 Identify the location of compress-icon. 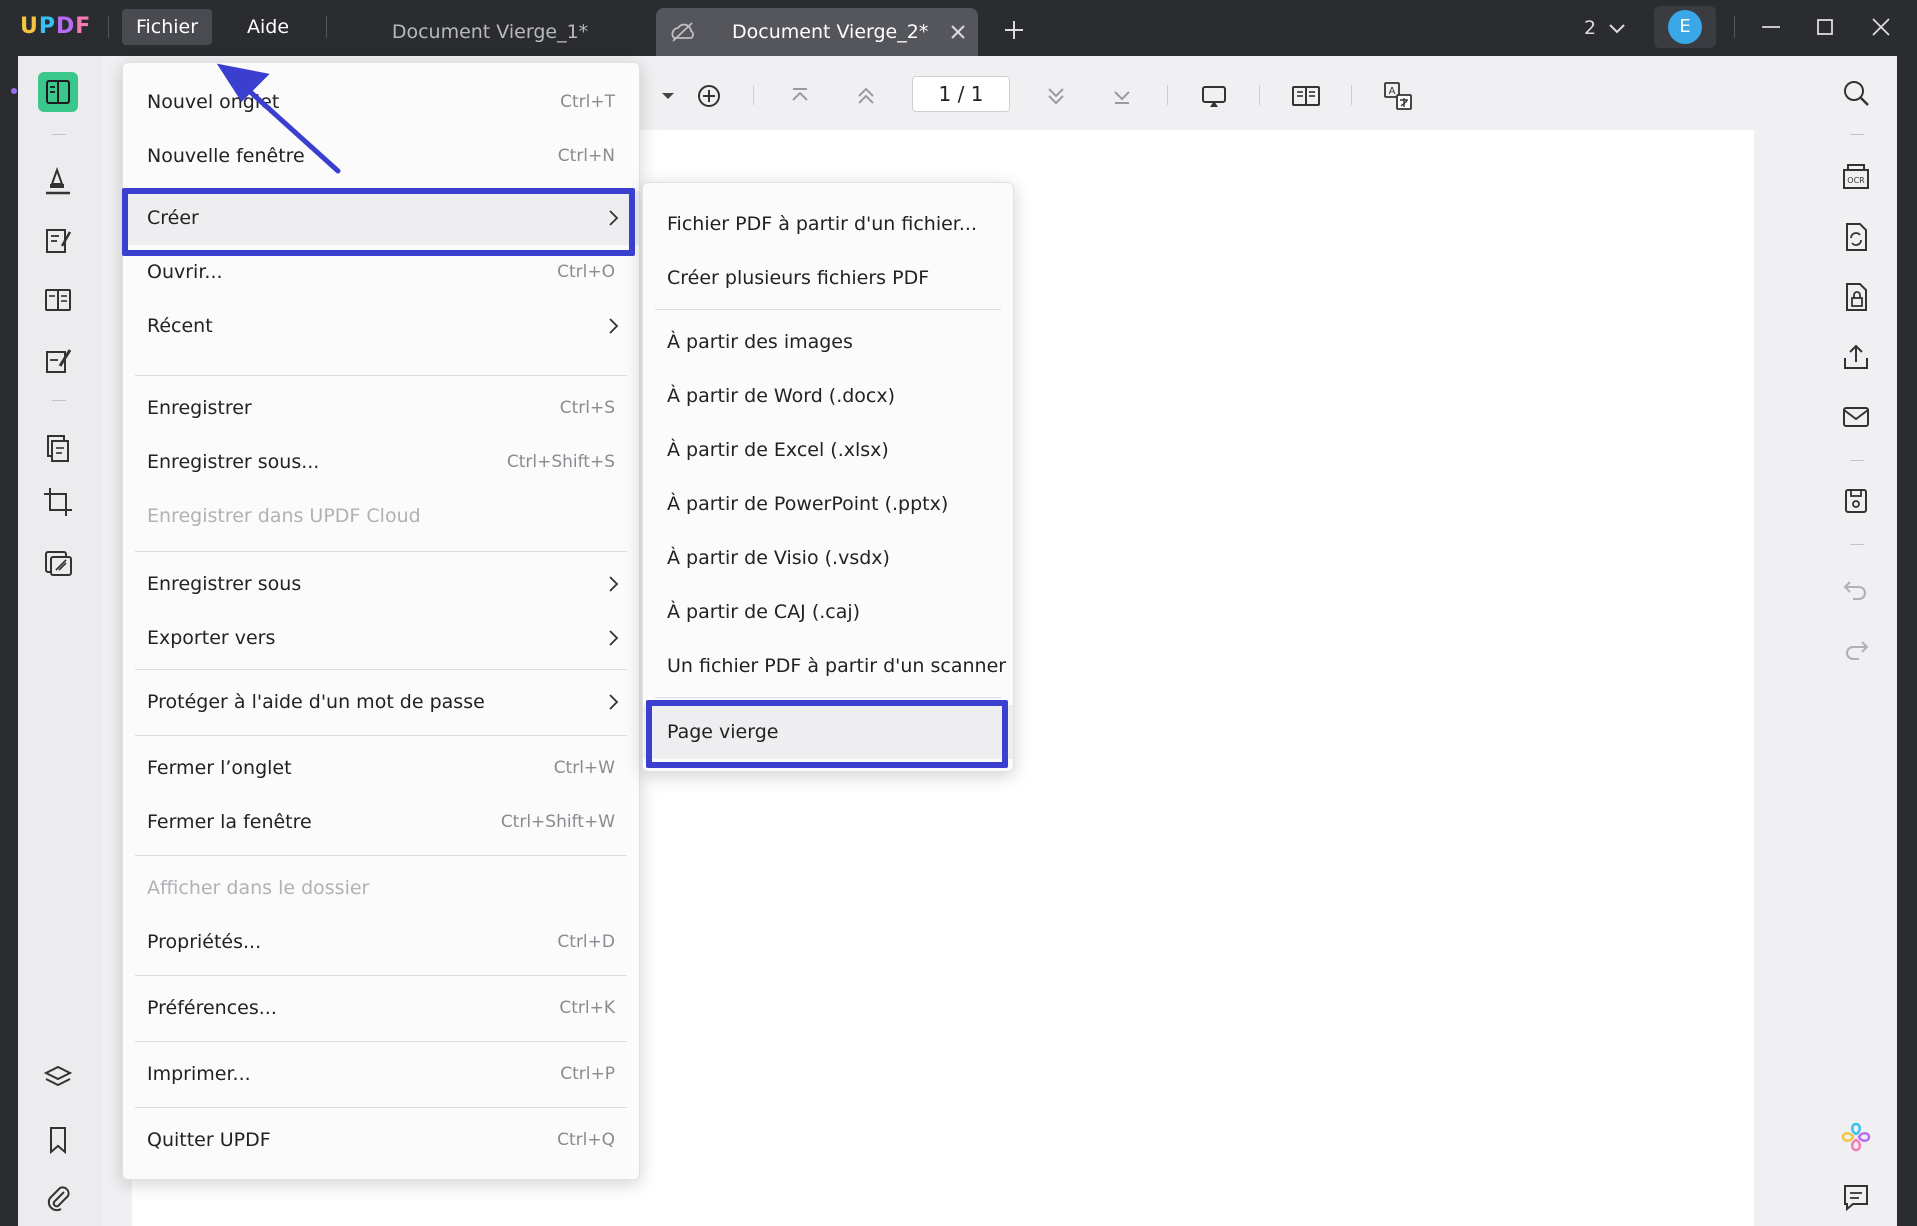
(58, 562).